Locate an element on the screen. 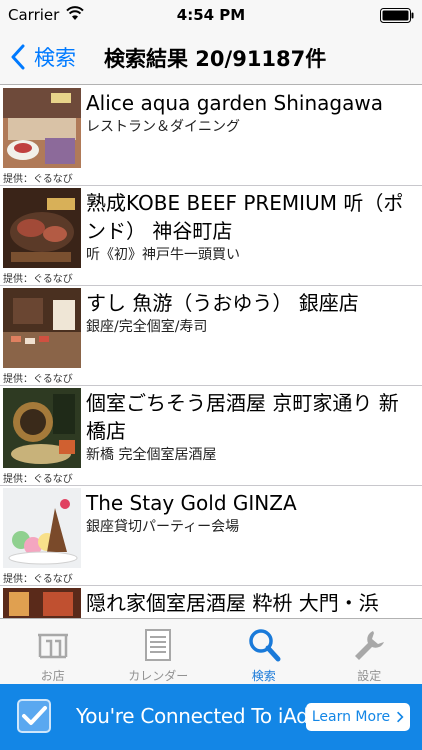 This screenshot has height=750, width=422. tab-calendar-label: カレンダー is located at coordinates (158, 676).